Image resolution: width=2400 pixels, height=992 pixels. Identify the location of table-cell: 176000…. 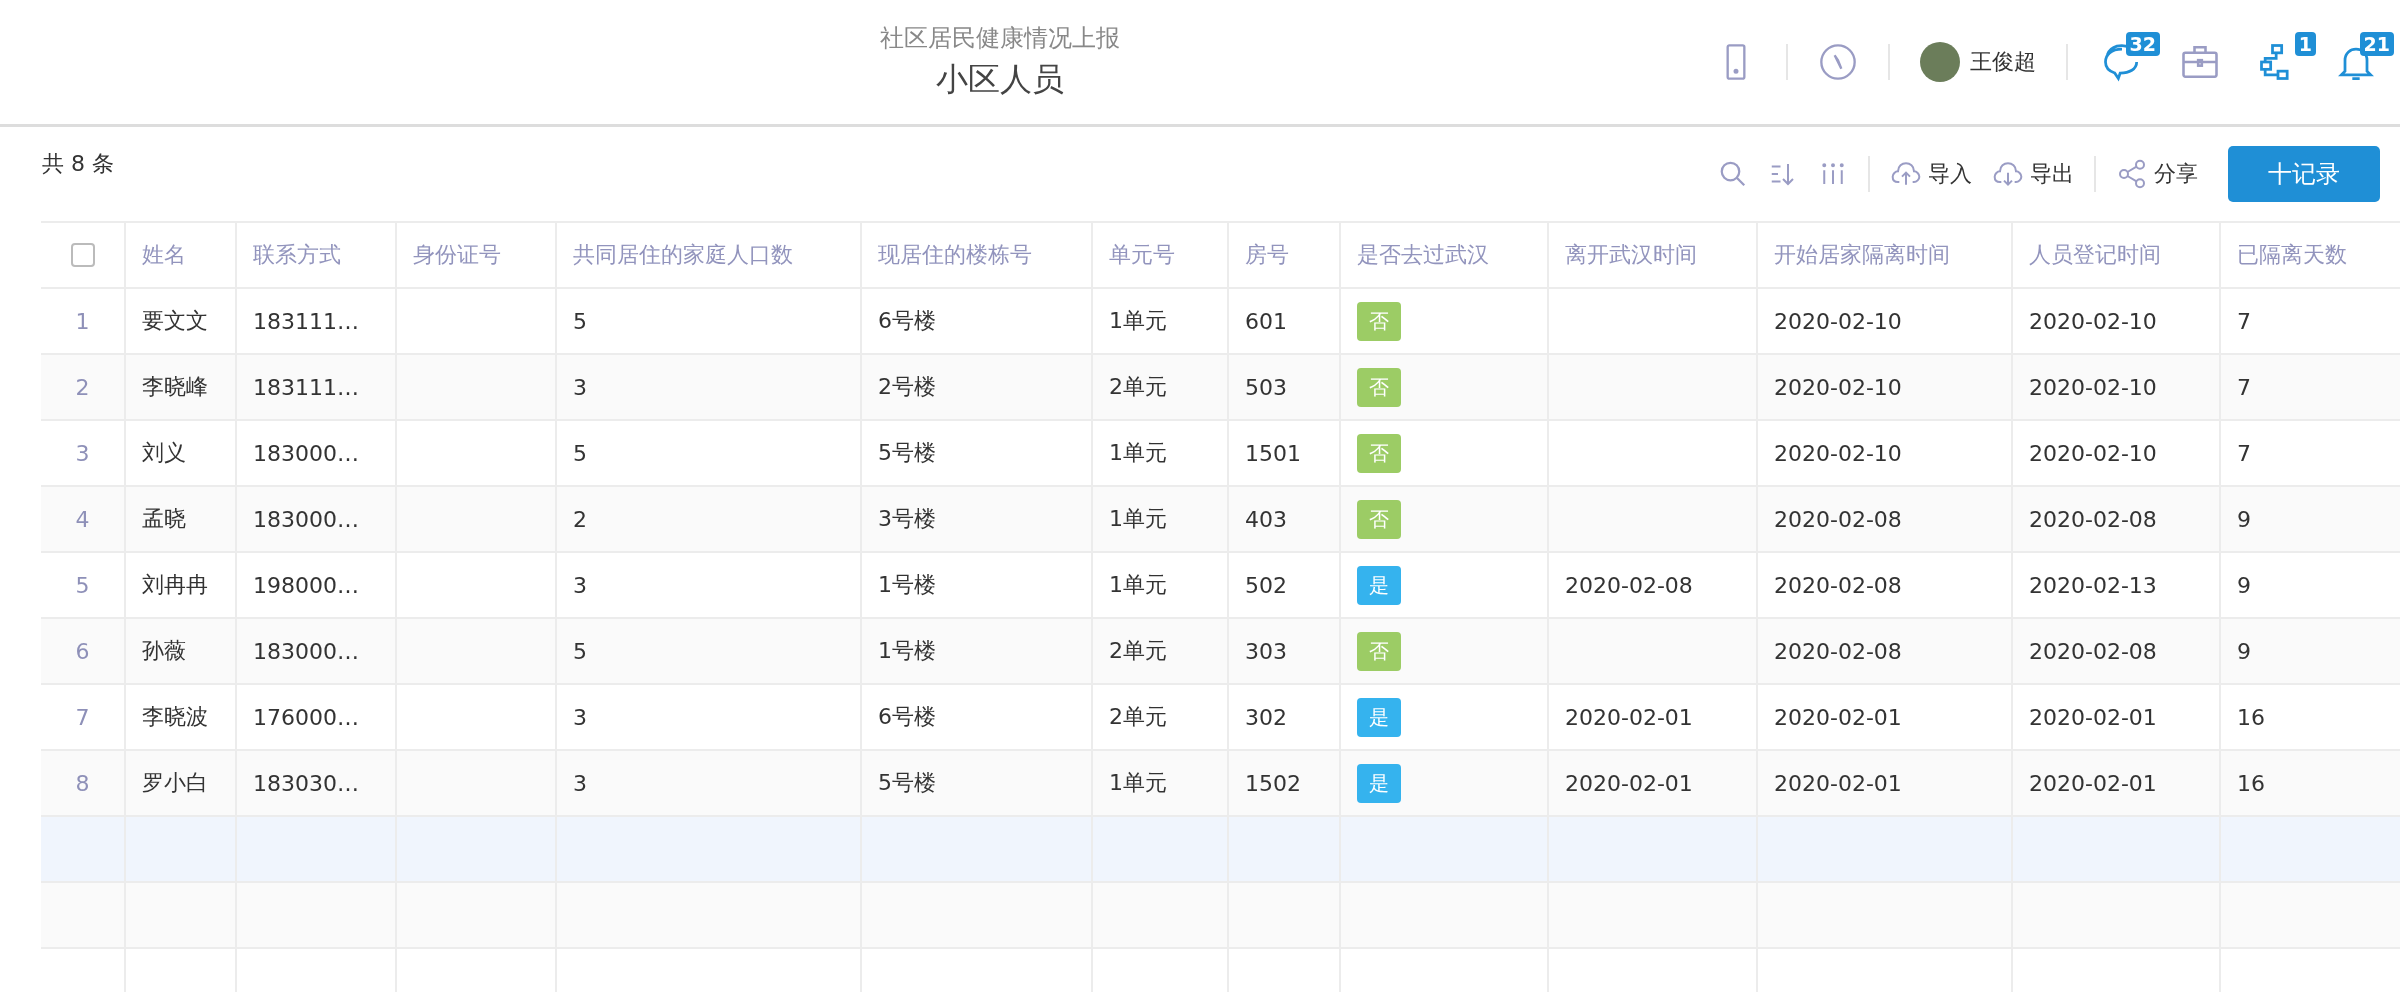
(317, 717).